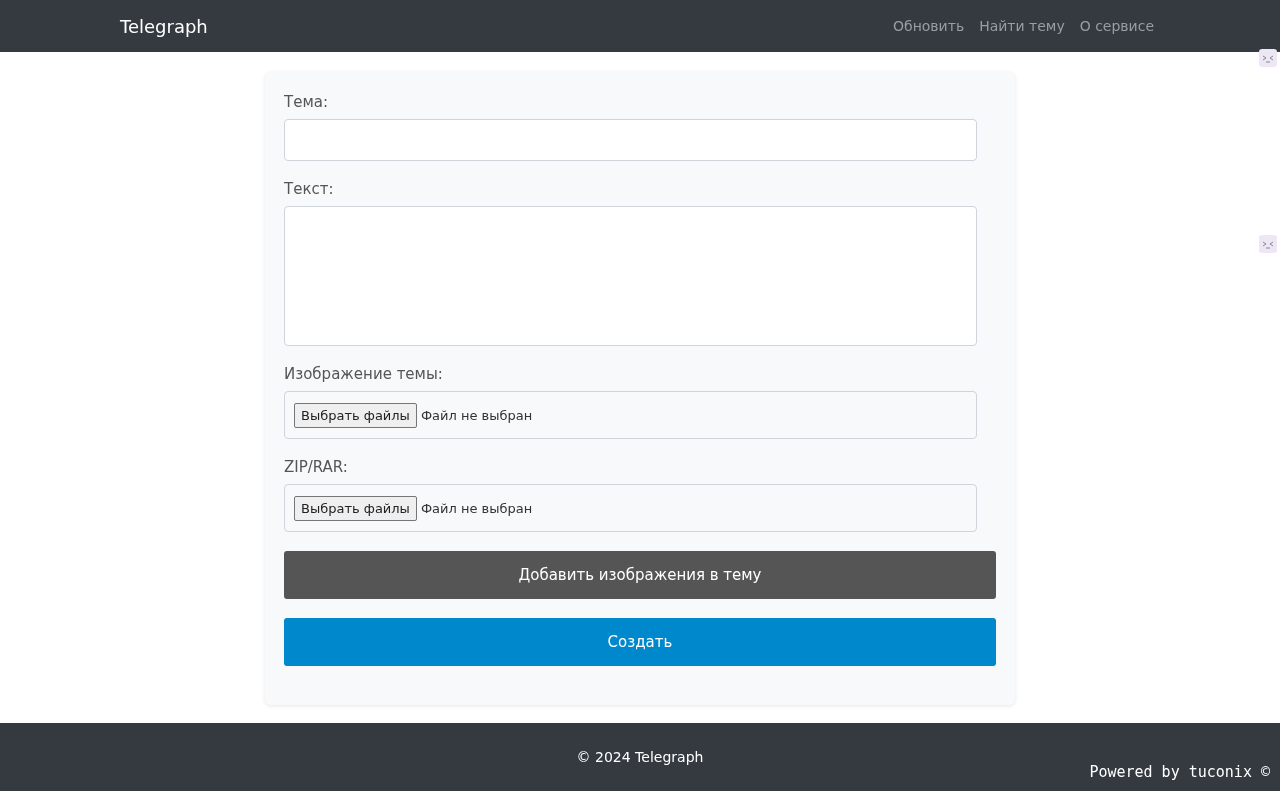 This screenshot has width=1280, height=791. I want to click on field-label: Изображение темы:, so click(364, 374).